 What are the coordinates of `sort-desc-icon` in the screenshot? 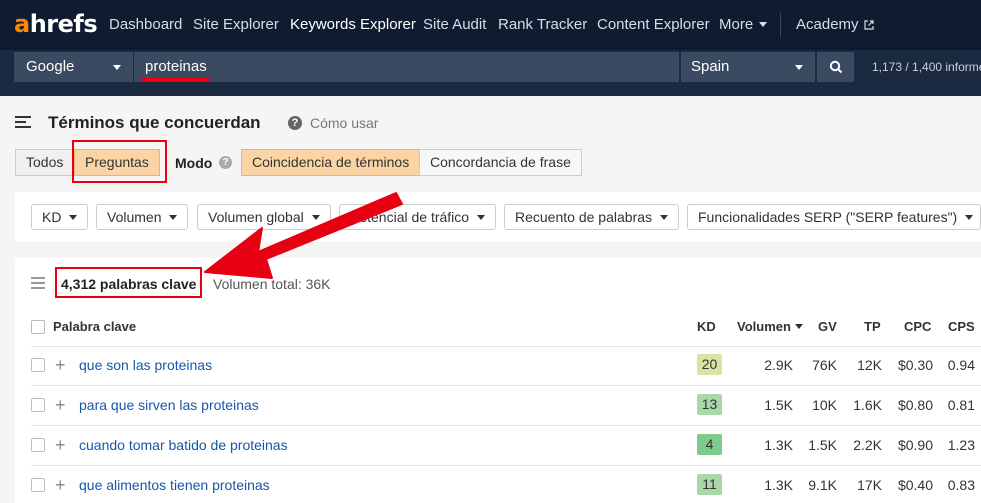 It's located at (798, 327).